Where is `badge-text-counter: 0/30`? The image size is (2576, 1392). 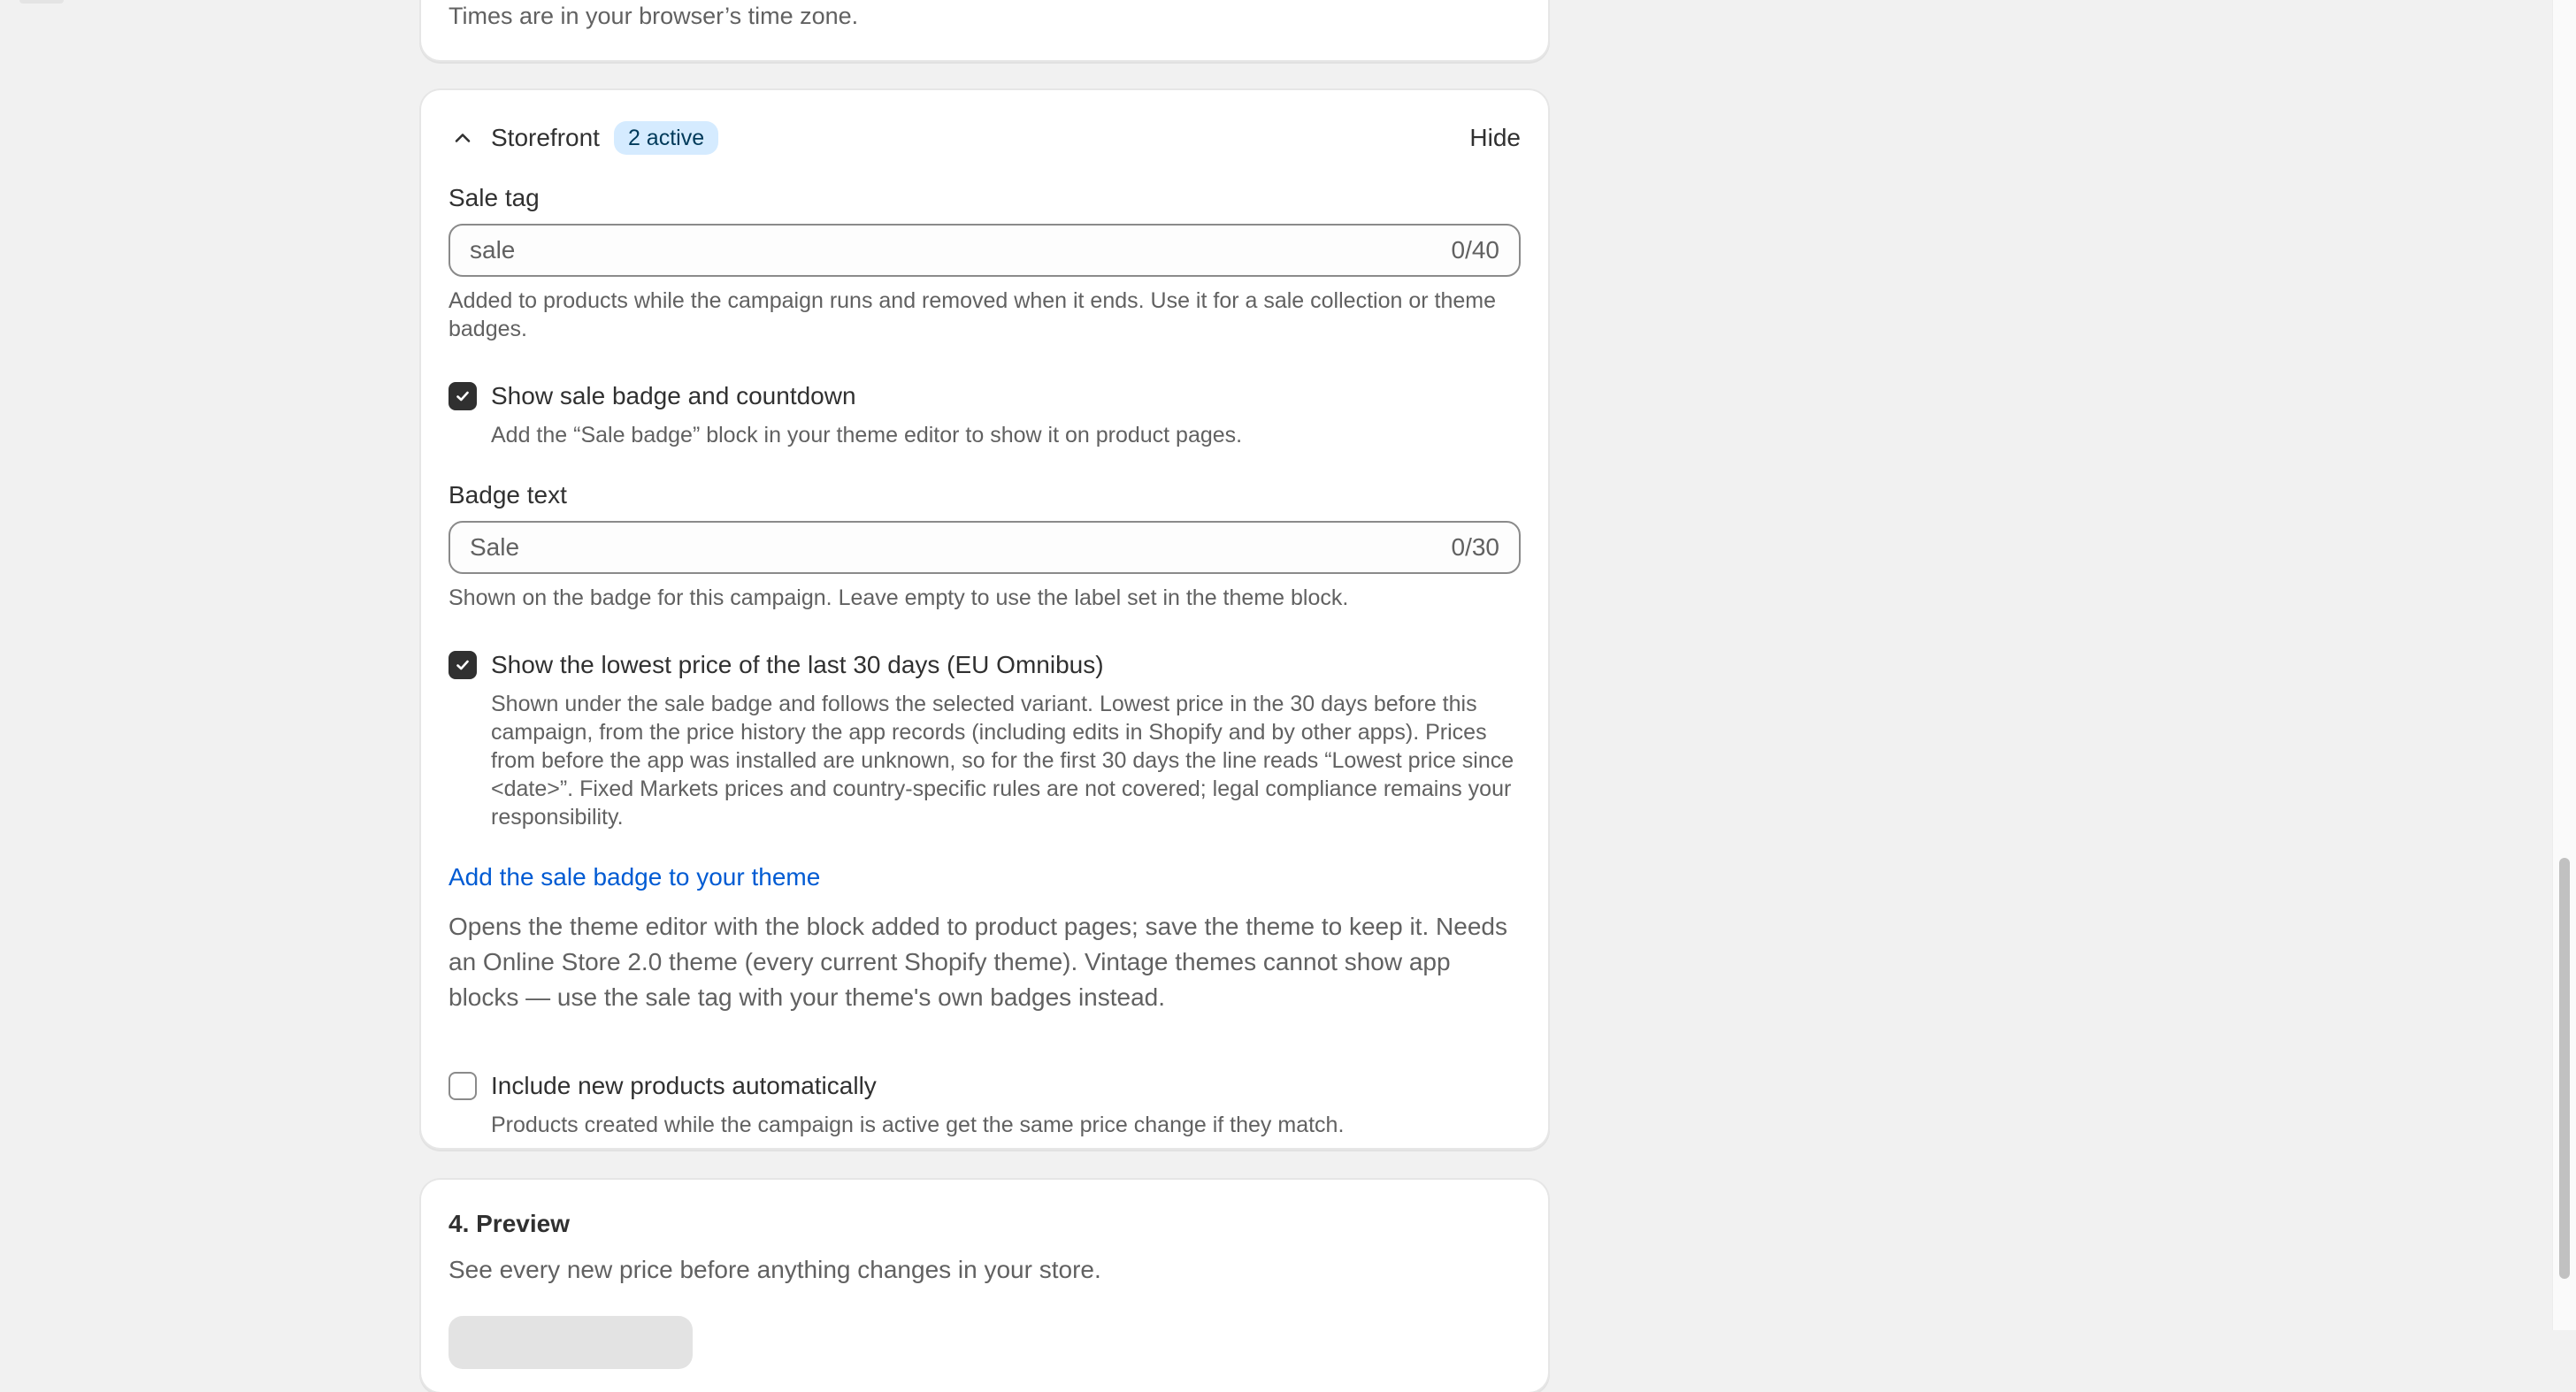
badge-text-counter: 0/30 is located at coordinates (1475, 547).